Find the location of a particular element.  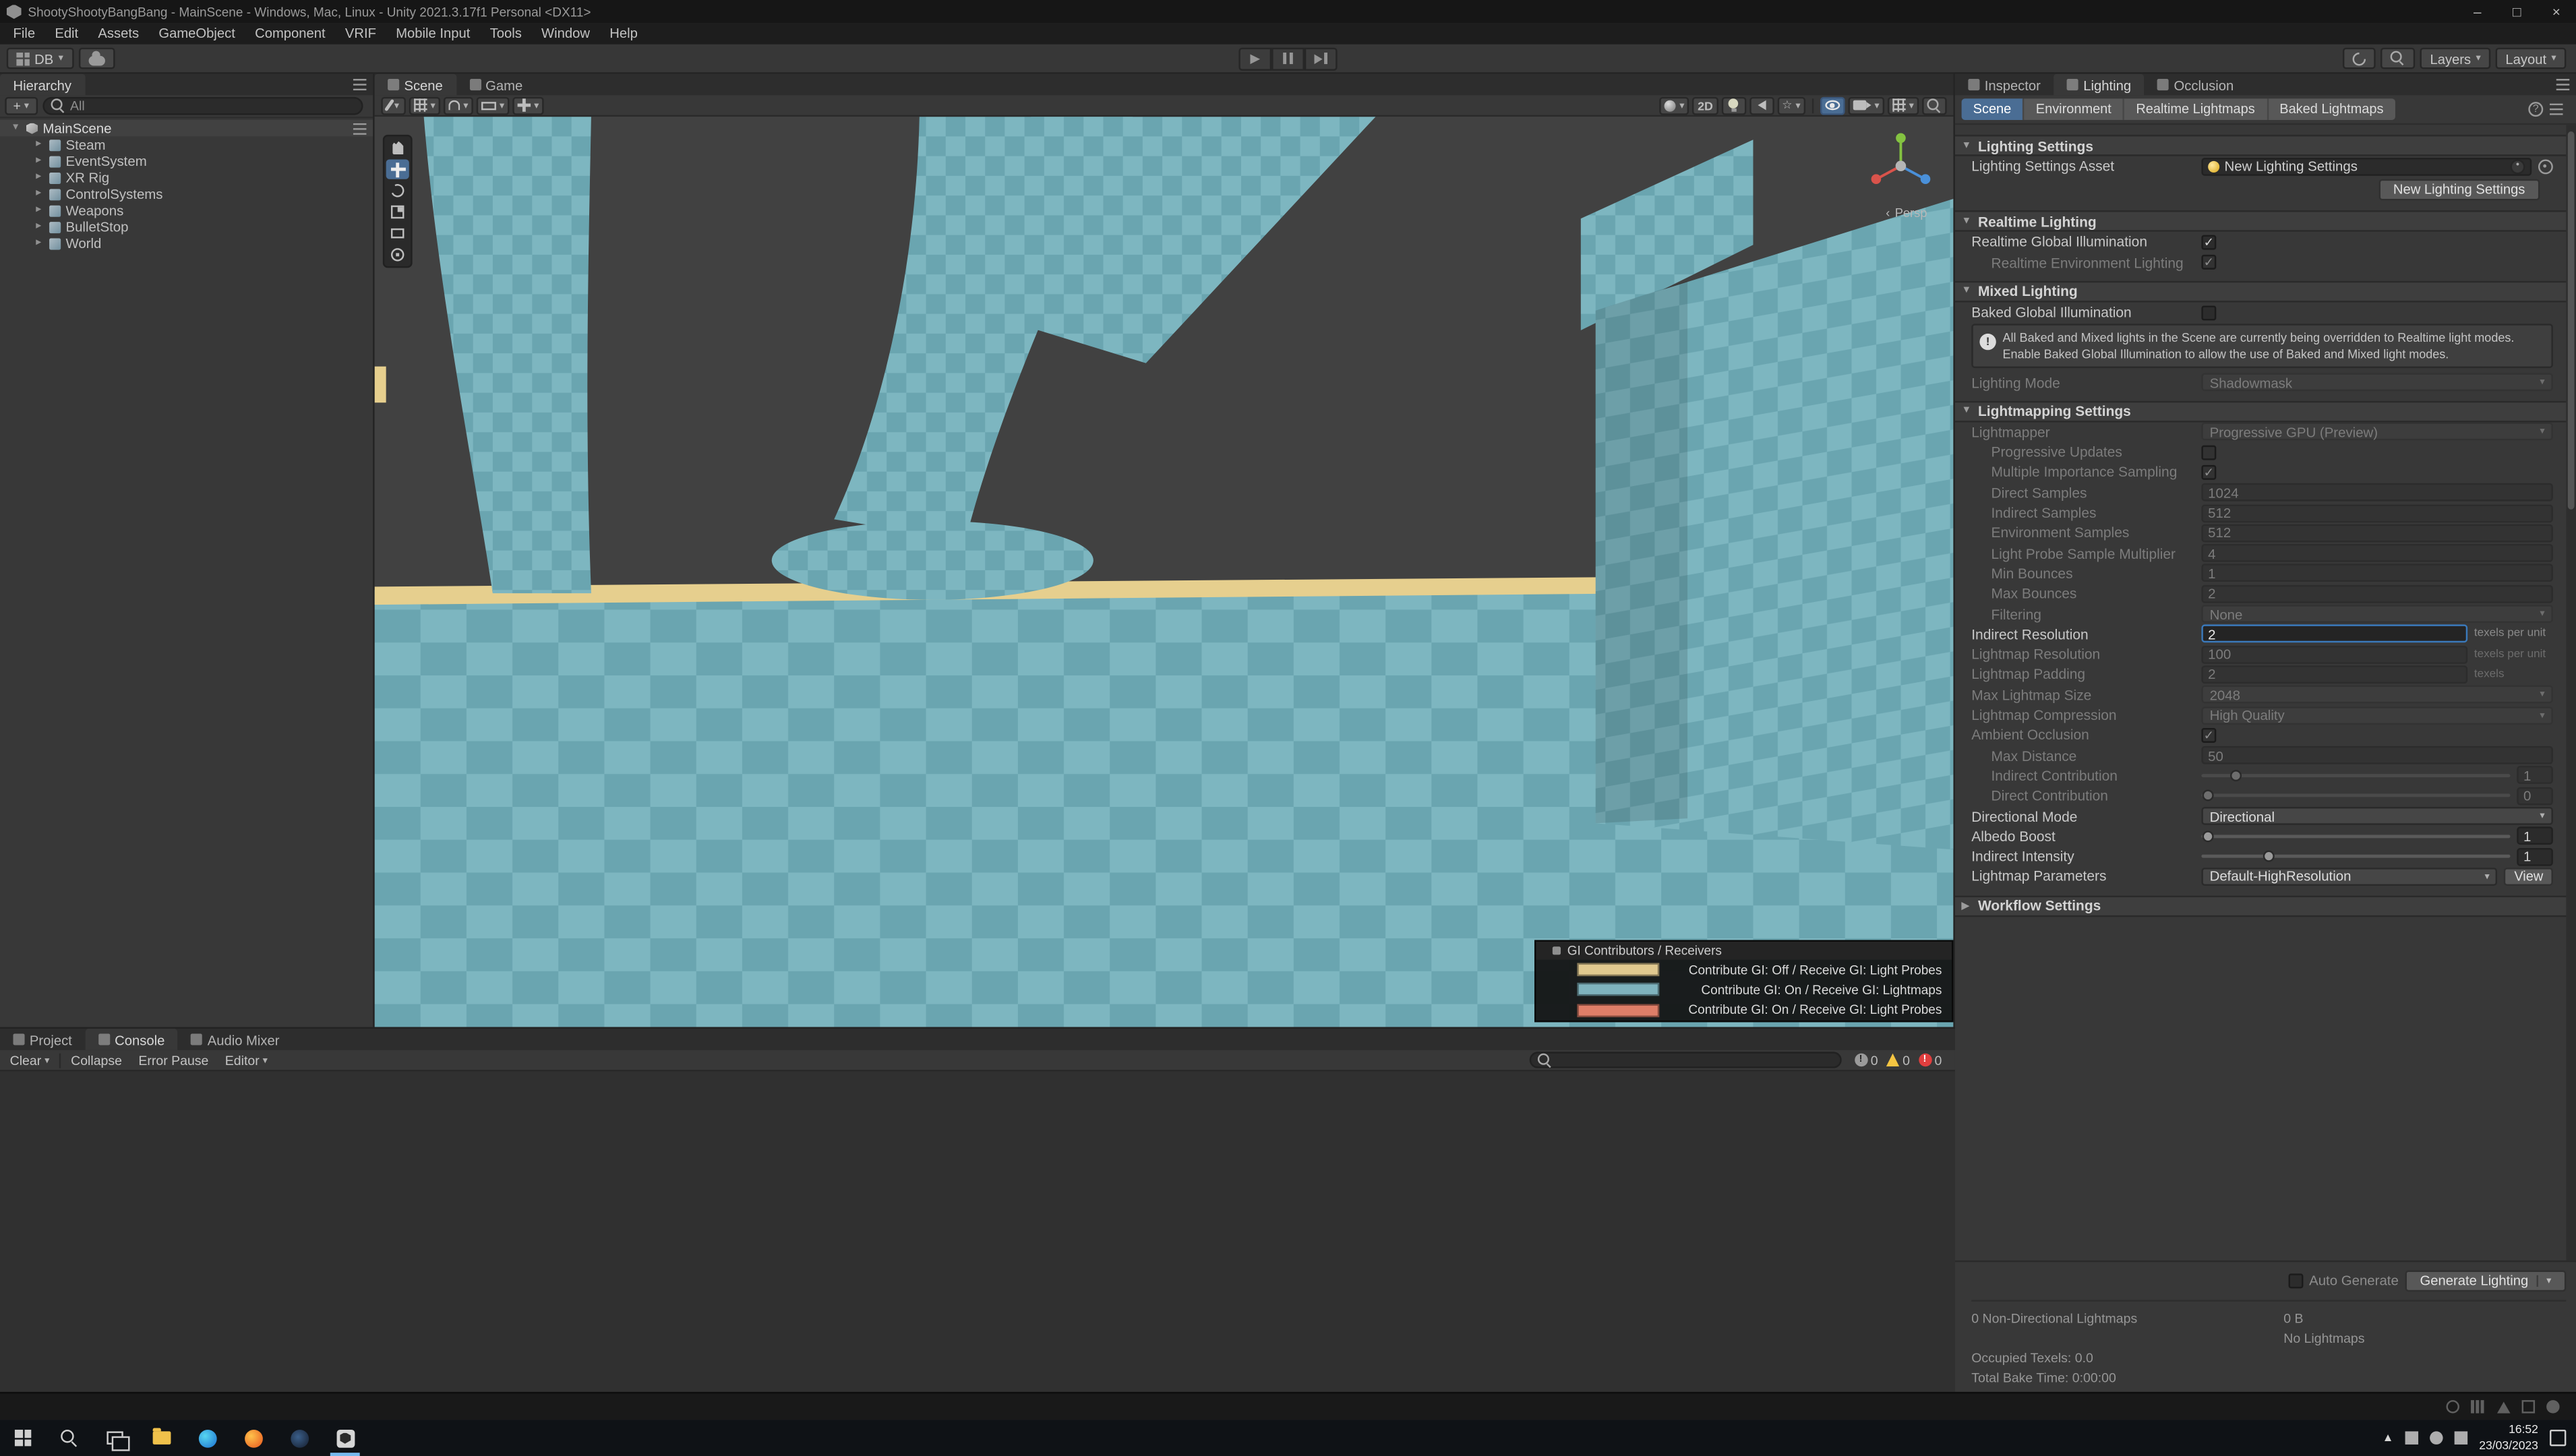

audio-toggle-button is located at coordinates (1761, 105).